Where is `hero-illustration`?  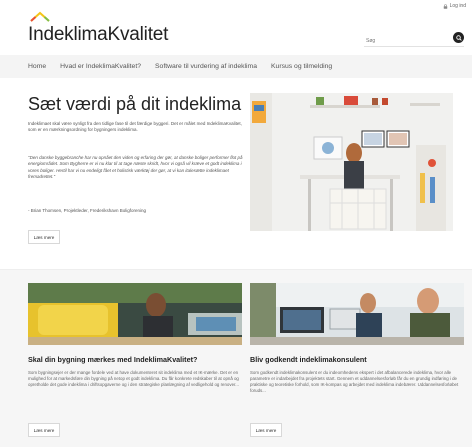
hero-illustration is located at coordinates (351, 162).